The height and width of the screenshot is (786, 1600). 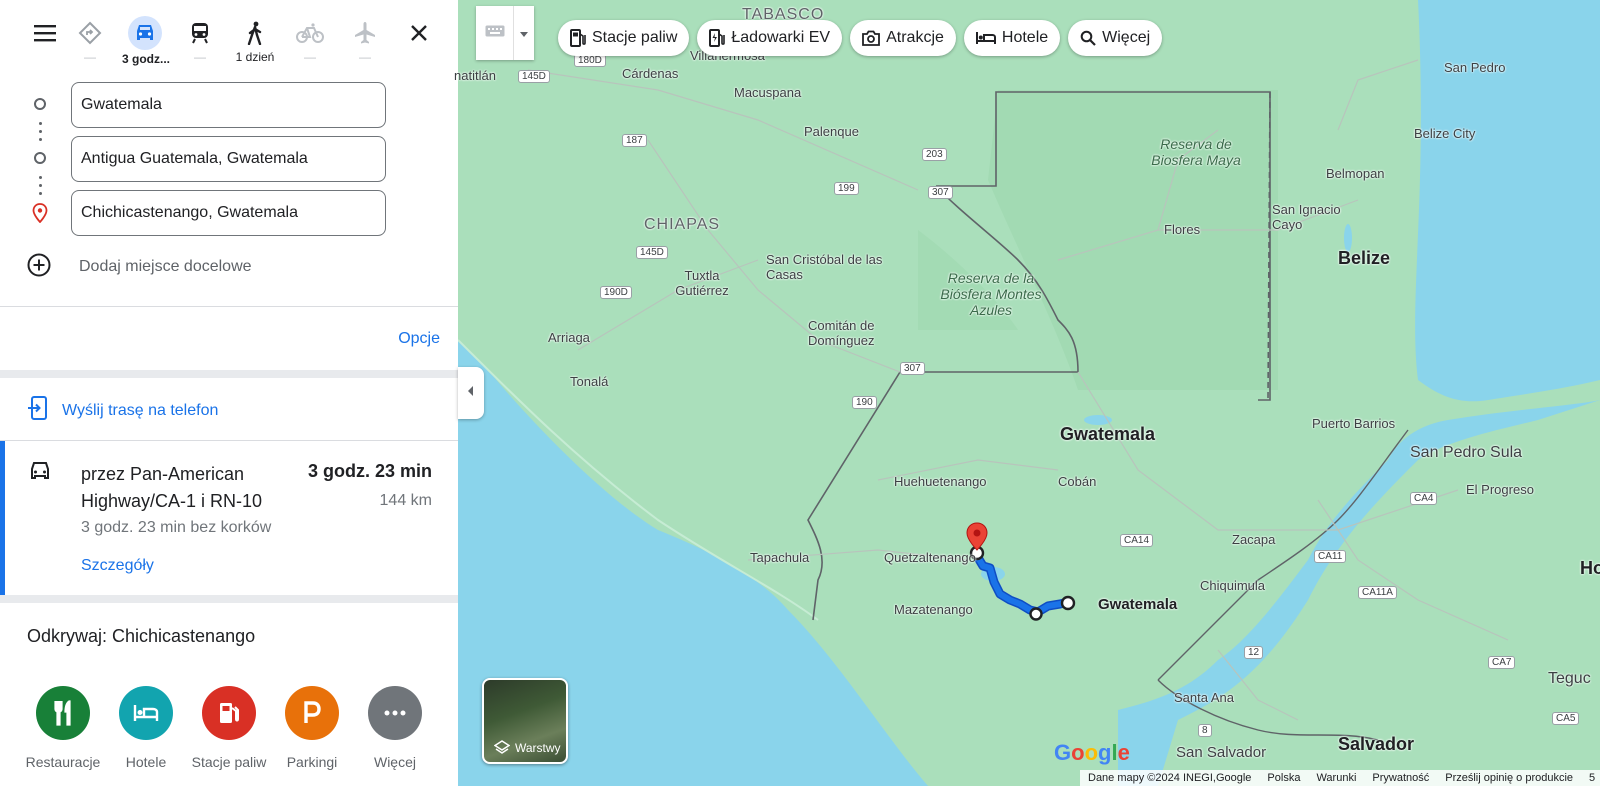 What do you see at coordinates (864, 402) in the screenshot?
I see `road-shield: 190` at bounding box center [864, 402].